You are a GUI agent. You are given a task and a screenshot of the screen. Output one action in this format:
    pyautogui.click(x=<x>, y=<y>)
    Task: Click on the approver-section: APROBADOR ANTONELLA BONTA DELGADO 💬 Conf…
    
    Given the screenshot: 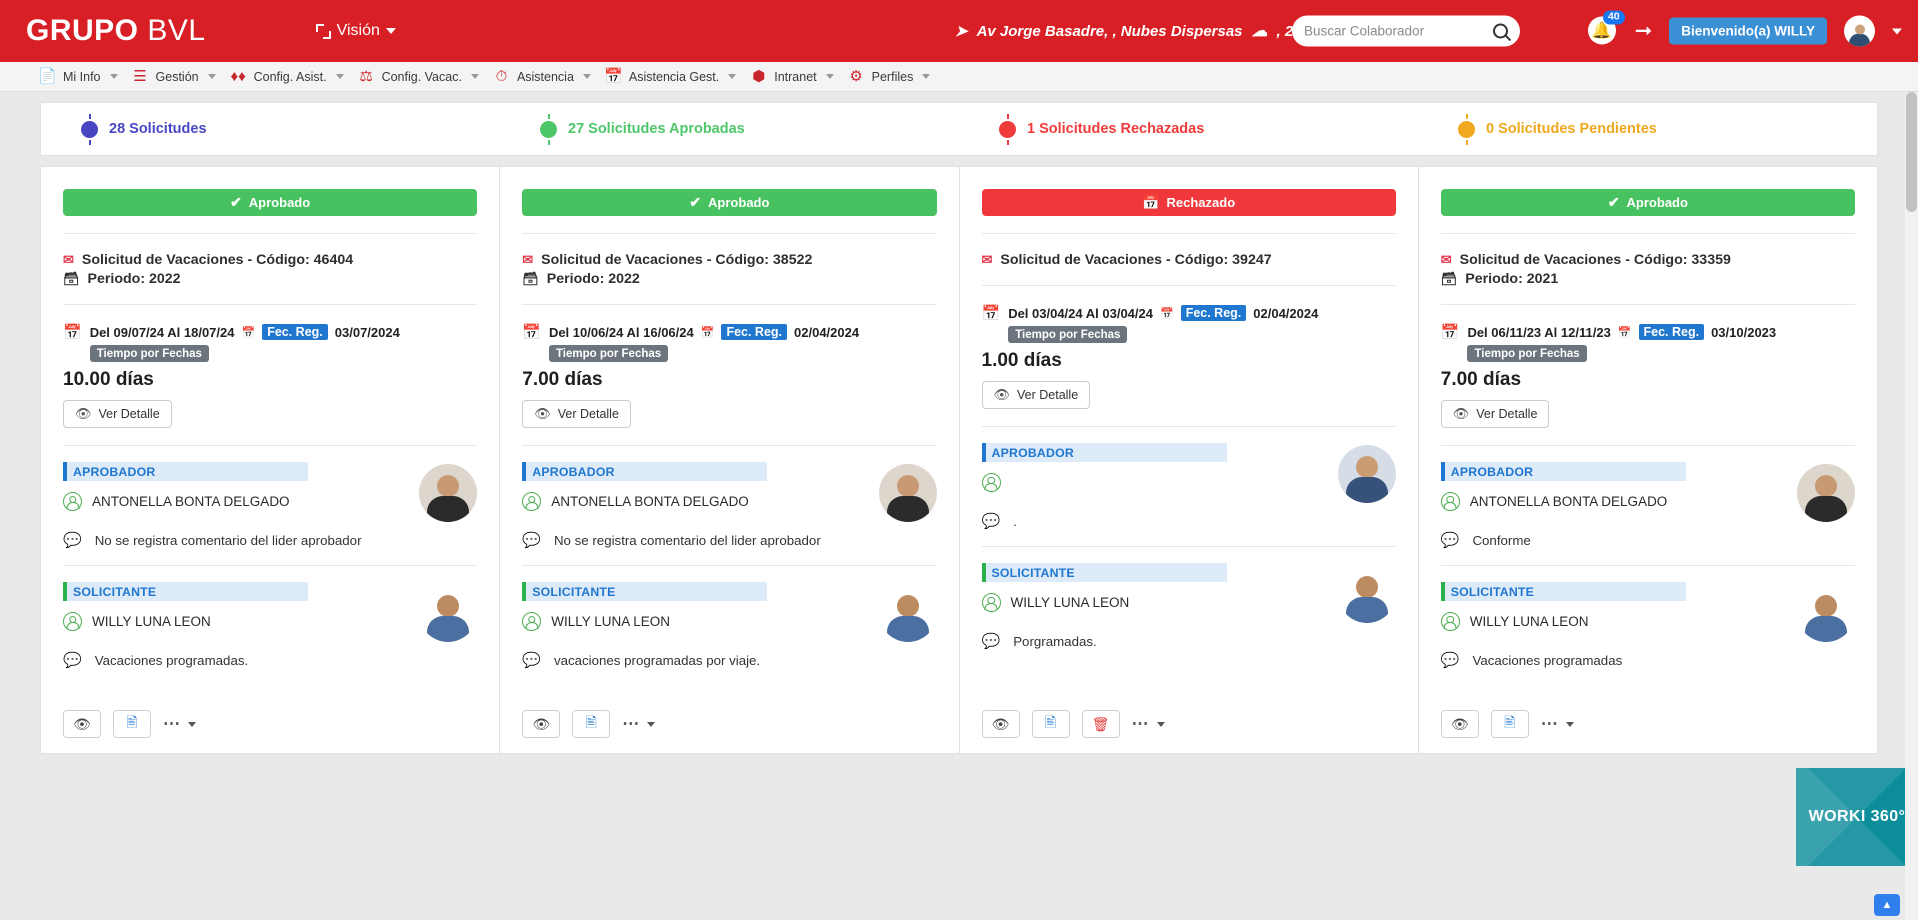 What is the action you would take?
    pyautogui.click(x=1647, y=505)
    